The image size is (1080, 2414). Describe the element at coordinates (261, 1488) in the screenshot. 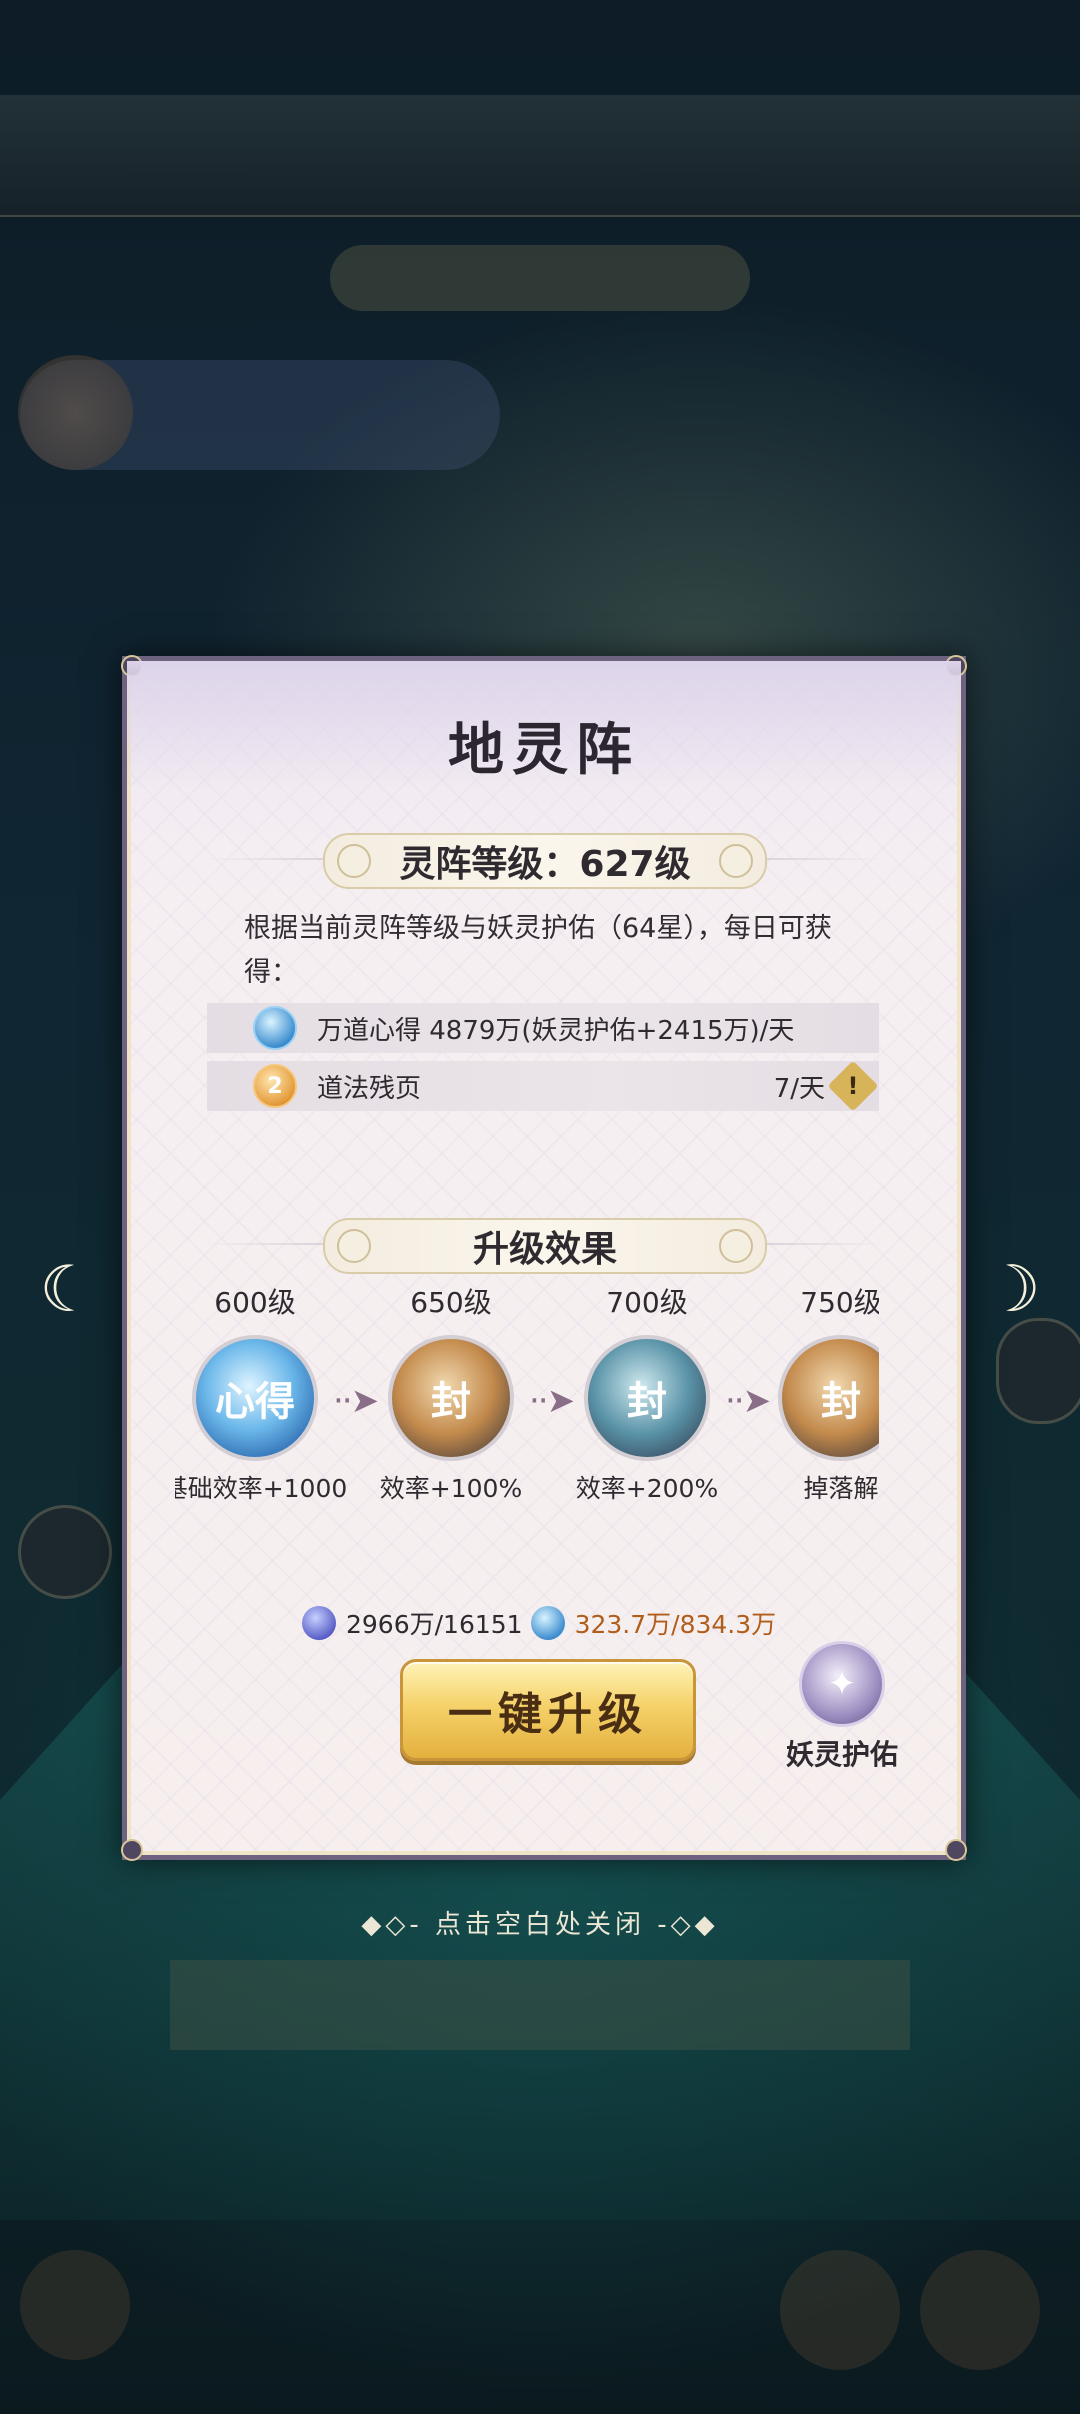

I see `milestone-effect: 基础效率+1000` at that location.